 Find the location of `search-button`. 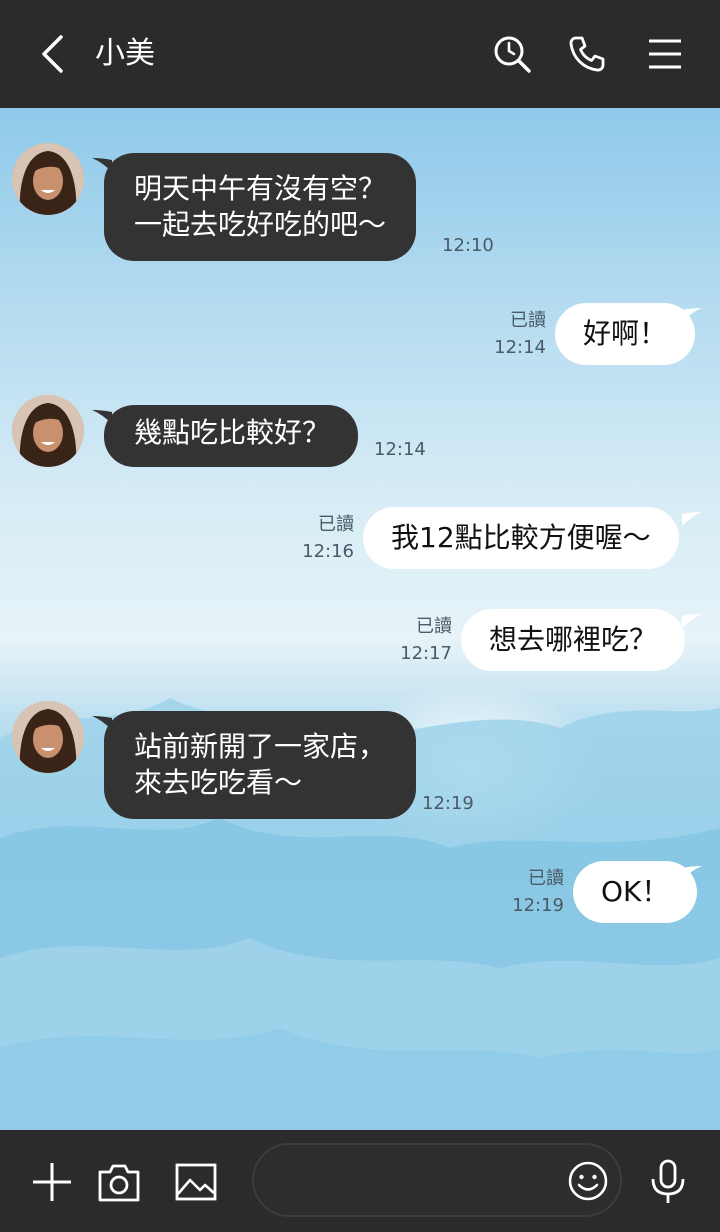

search-button is located at coordinates (512, 54).